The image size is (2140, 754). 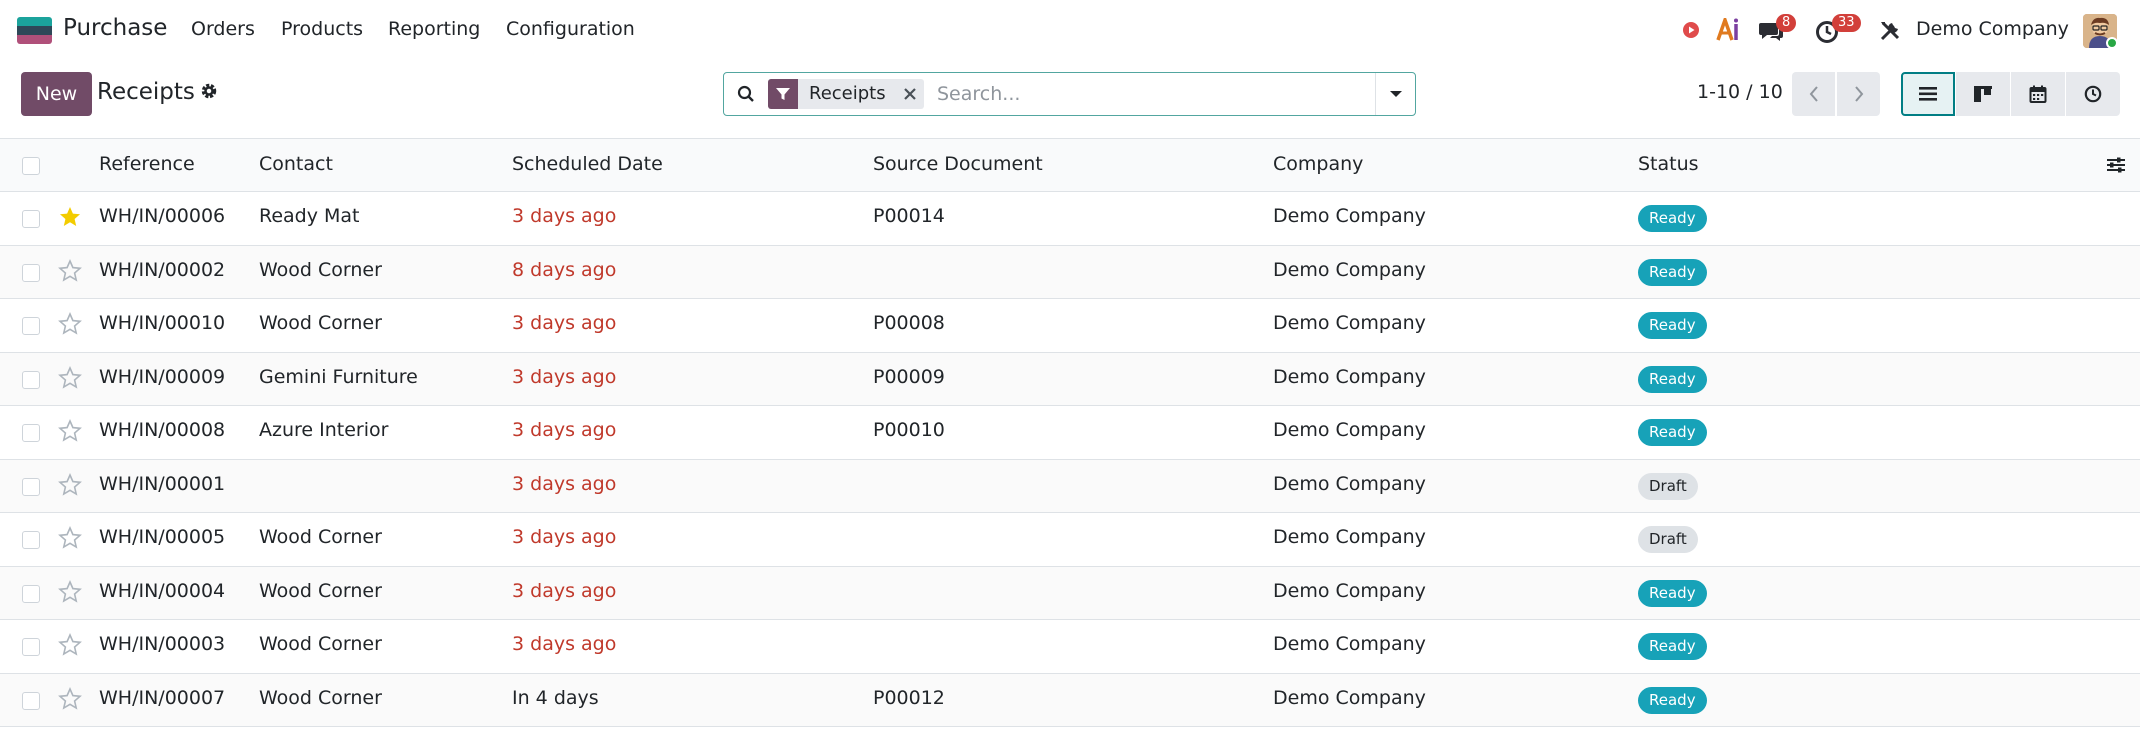 I want to click on cell-source-document: P00008, so click(x=909, y=323).